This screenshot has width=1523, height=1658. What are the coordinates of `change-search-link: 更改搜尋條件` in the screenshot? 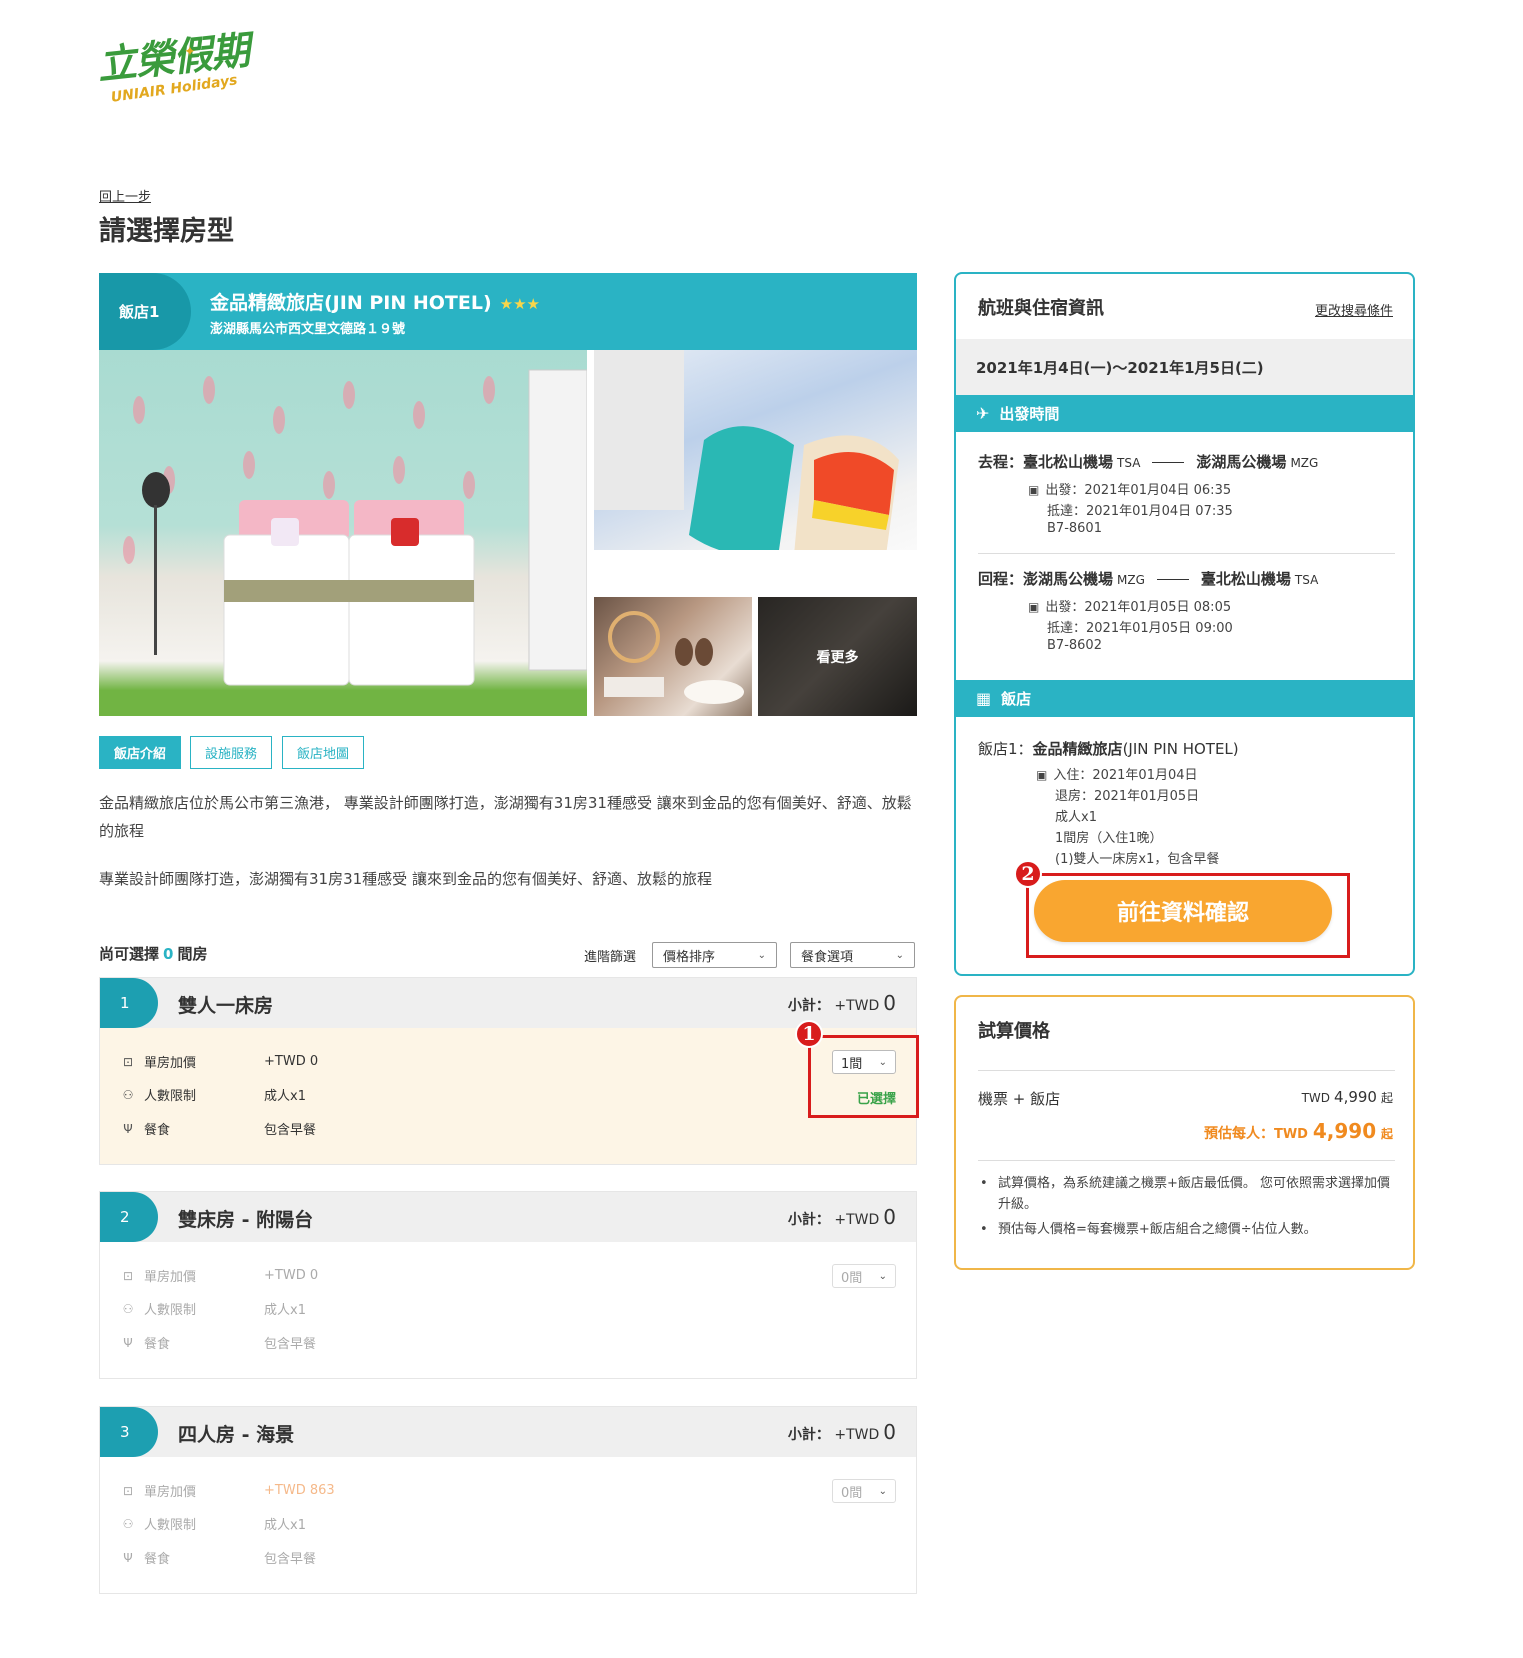 It's located at (1354, 309).